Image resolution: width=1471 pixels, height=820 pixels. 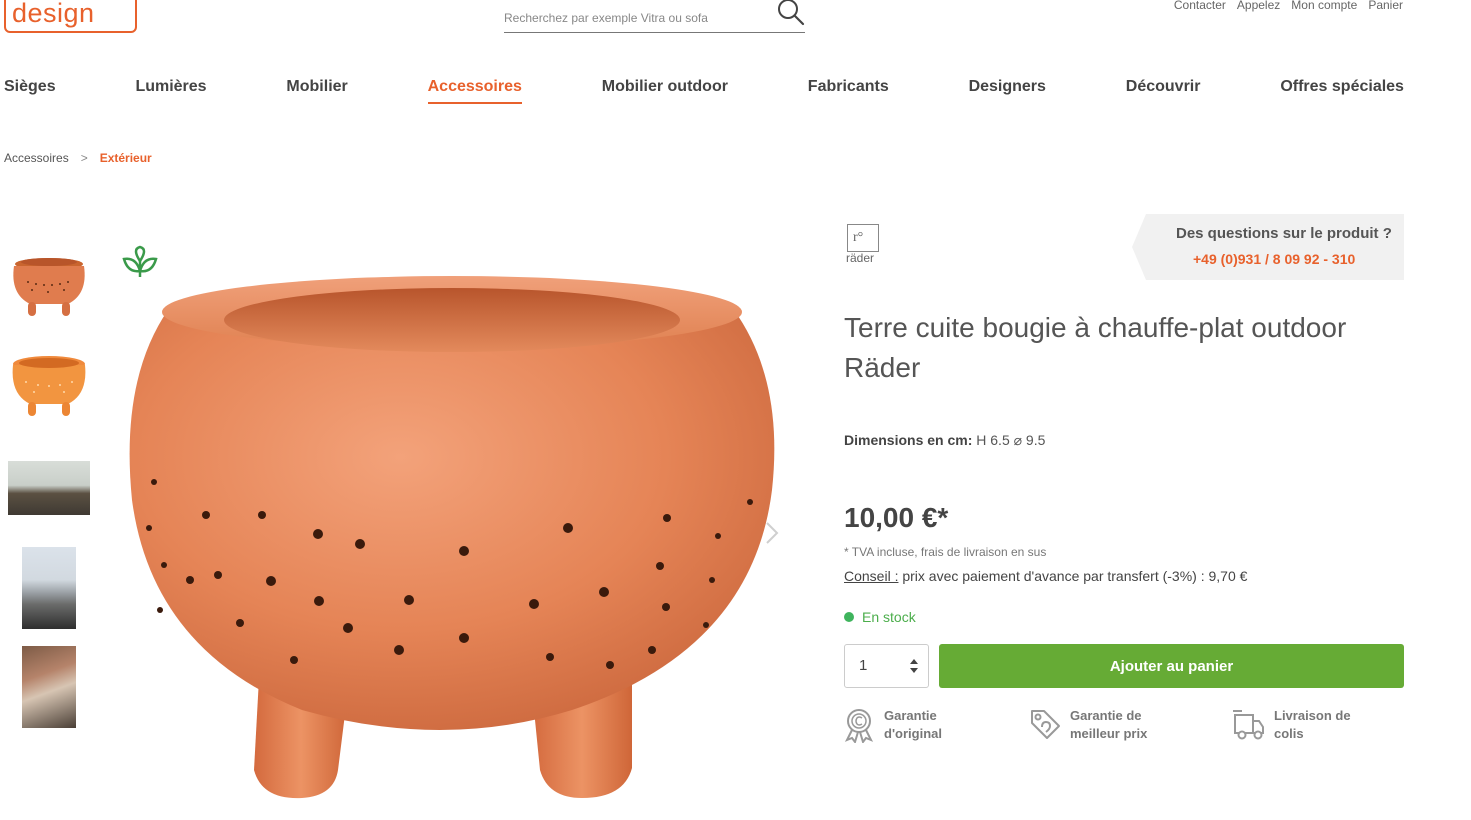 I want to click on stock-status: En stock, so click(x=880, y=617).